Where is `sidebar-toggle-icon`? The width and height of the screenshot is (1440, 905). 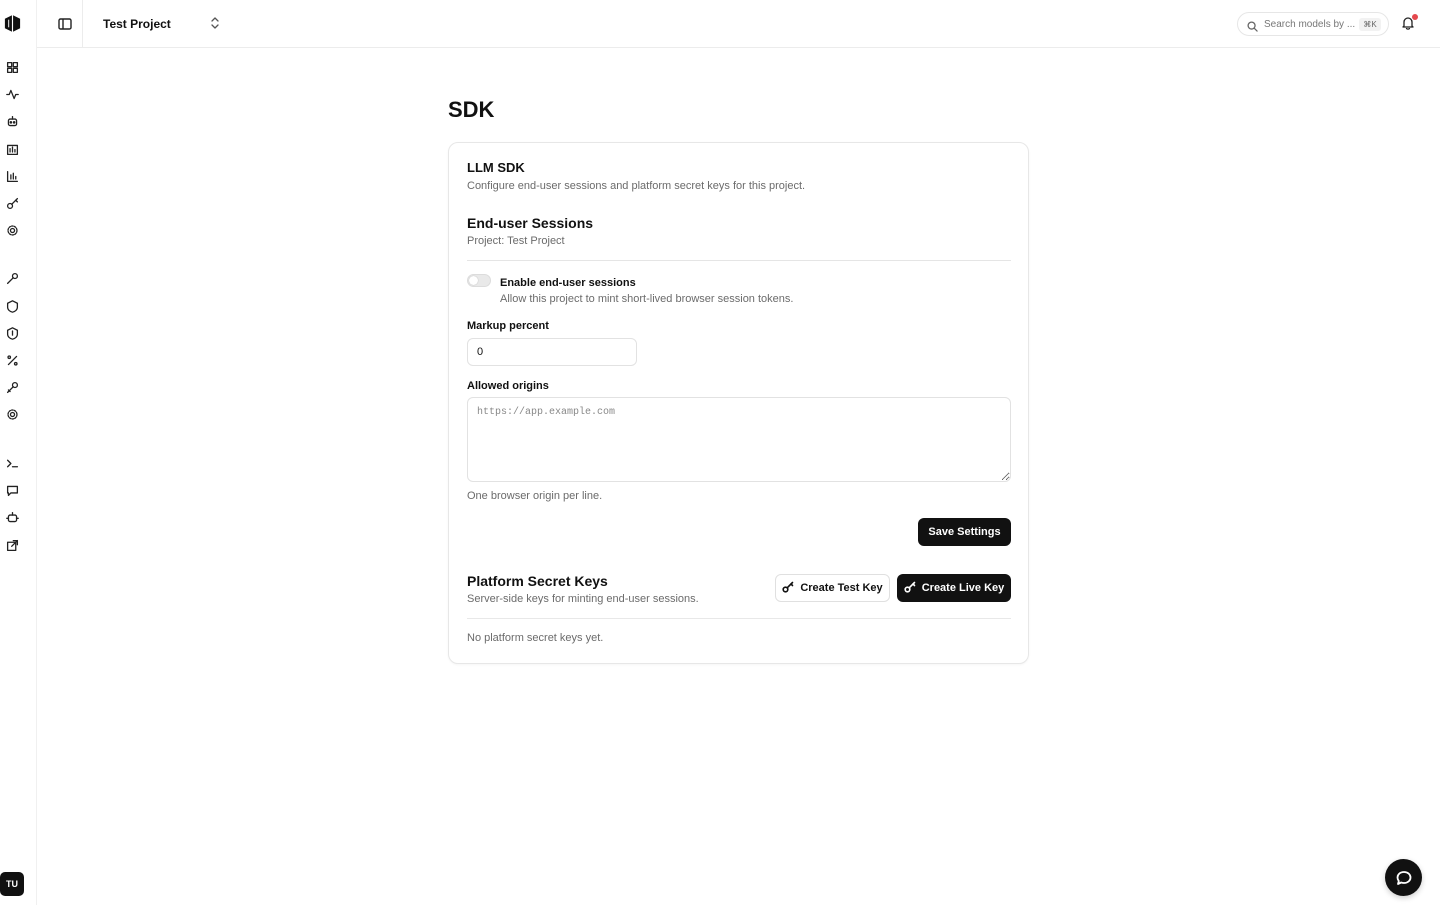
sidebar-toggle-icon is located at coordinates (65, 24).